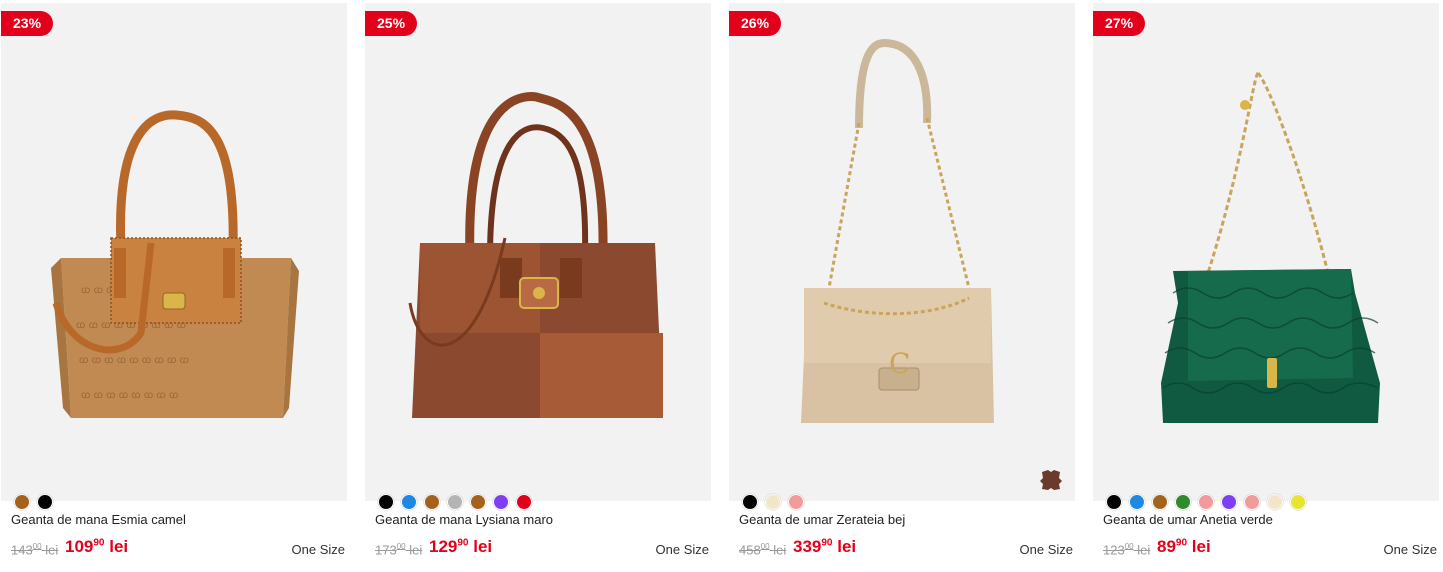 The width and height of the screenshot is (1443, 572). Describe the element at coordinates (464, 519) in the screenshot. I see `product-title: Geanta de mana Lysiana maro` at that location.